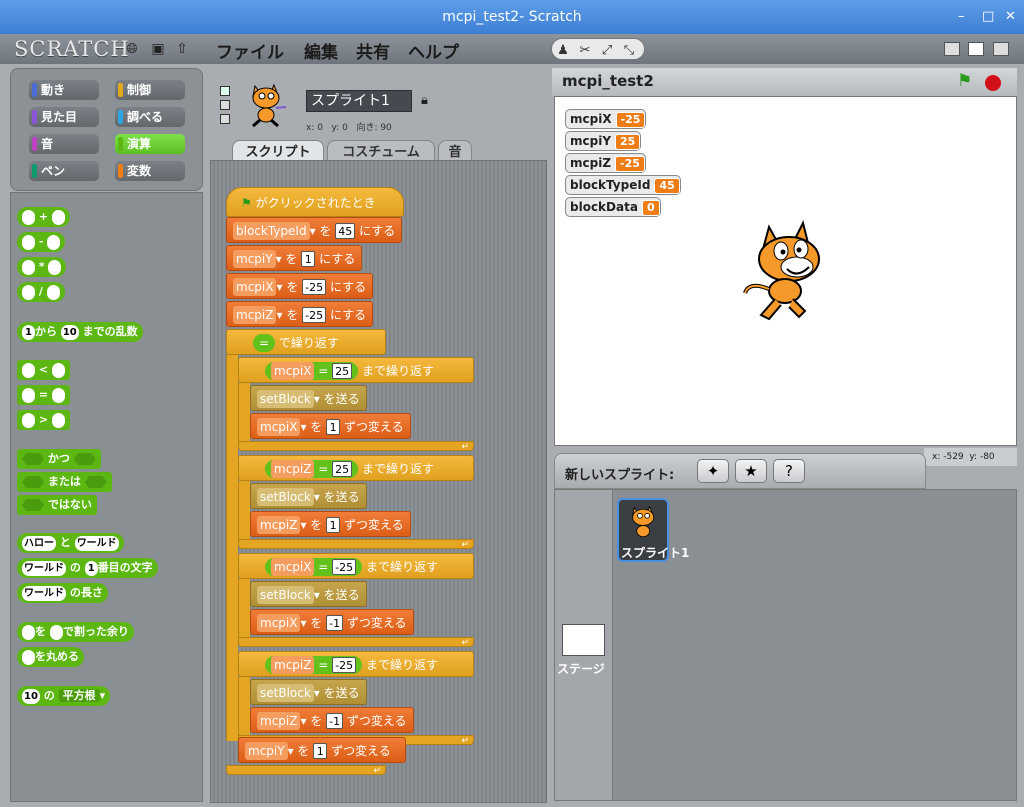  I want to click on variable-monitor: blockData 0, so click(613, 207).